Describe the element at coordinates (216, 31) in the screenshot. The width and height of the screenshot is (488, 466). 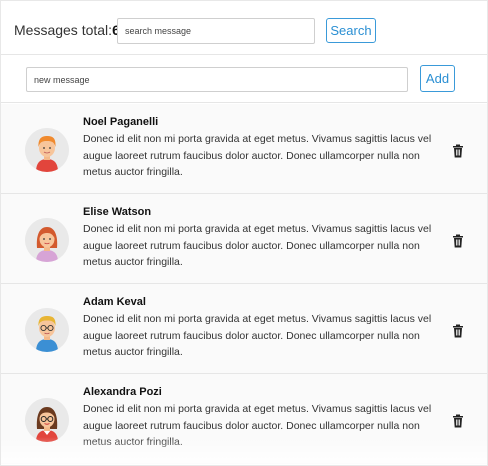
I see `search-input` at that location.